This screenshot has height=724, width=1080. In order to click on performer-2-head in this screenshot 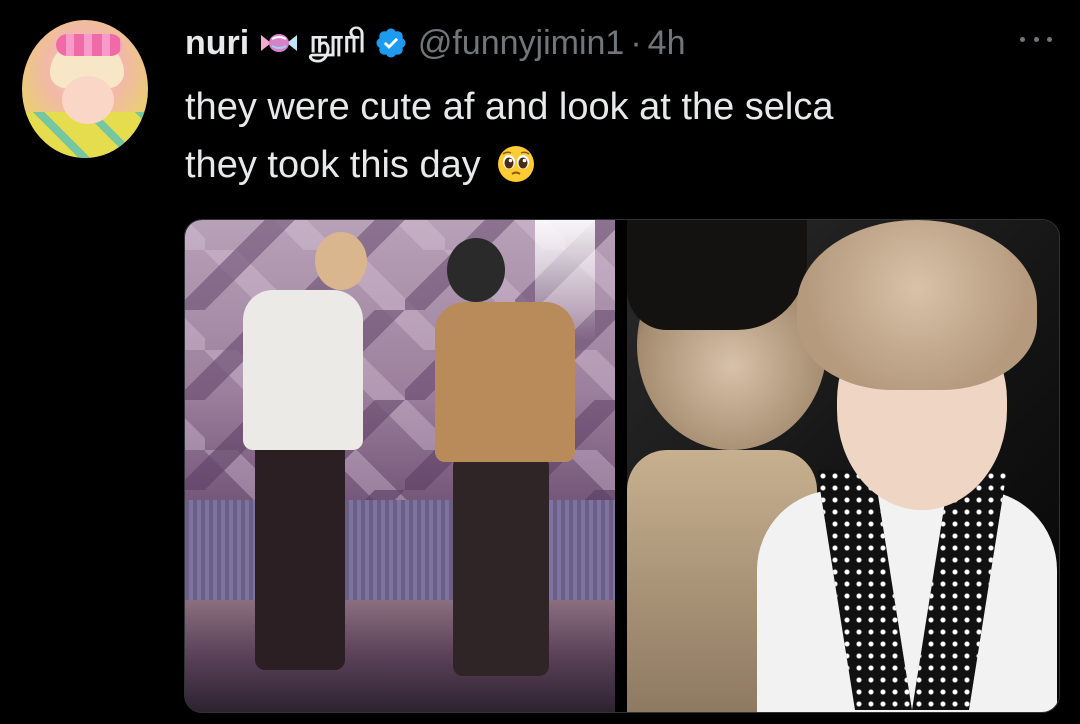, I will do `click(476, 270)`.